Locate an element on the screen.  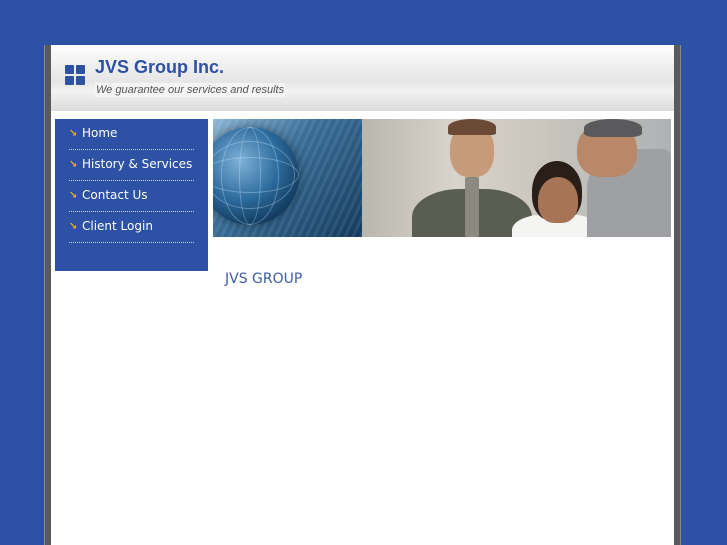
globe-image is located at coordinates (287, 178).